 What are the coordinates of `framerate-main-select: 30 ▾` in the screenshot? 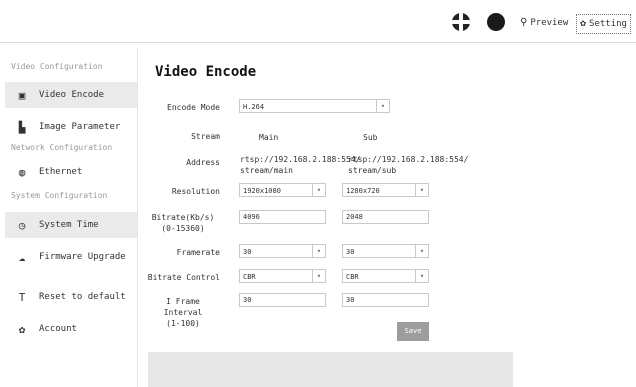 It's located at (282, 251).